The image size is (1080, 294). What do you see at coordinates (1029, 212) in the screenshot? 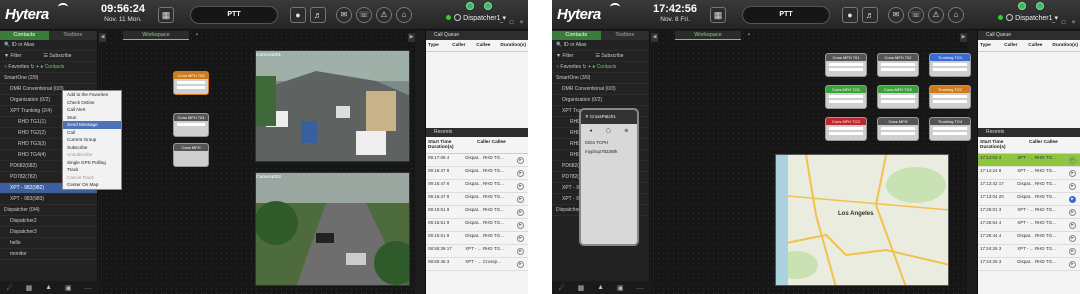
I see `recent-row: 17:26:01 3 XPT - ... RHD TG... ▸` at bounding box center [1029, 212].